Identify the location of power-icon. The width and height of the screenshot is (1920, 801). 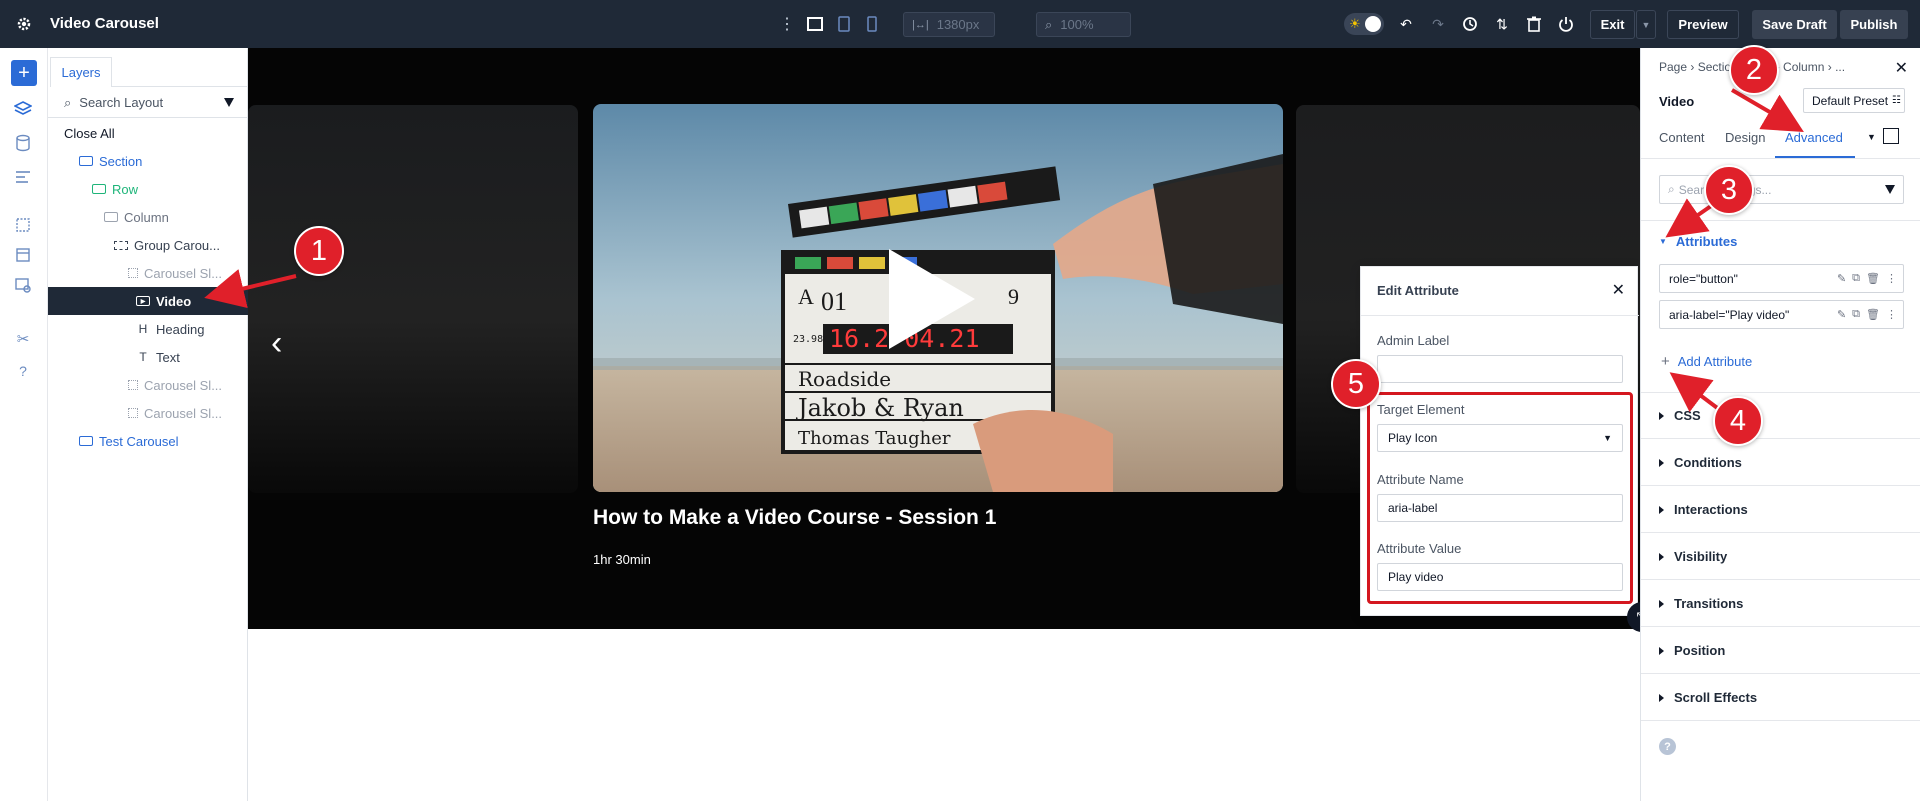
(1566, 24).